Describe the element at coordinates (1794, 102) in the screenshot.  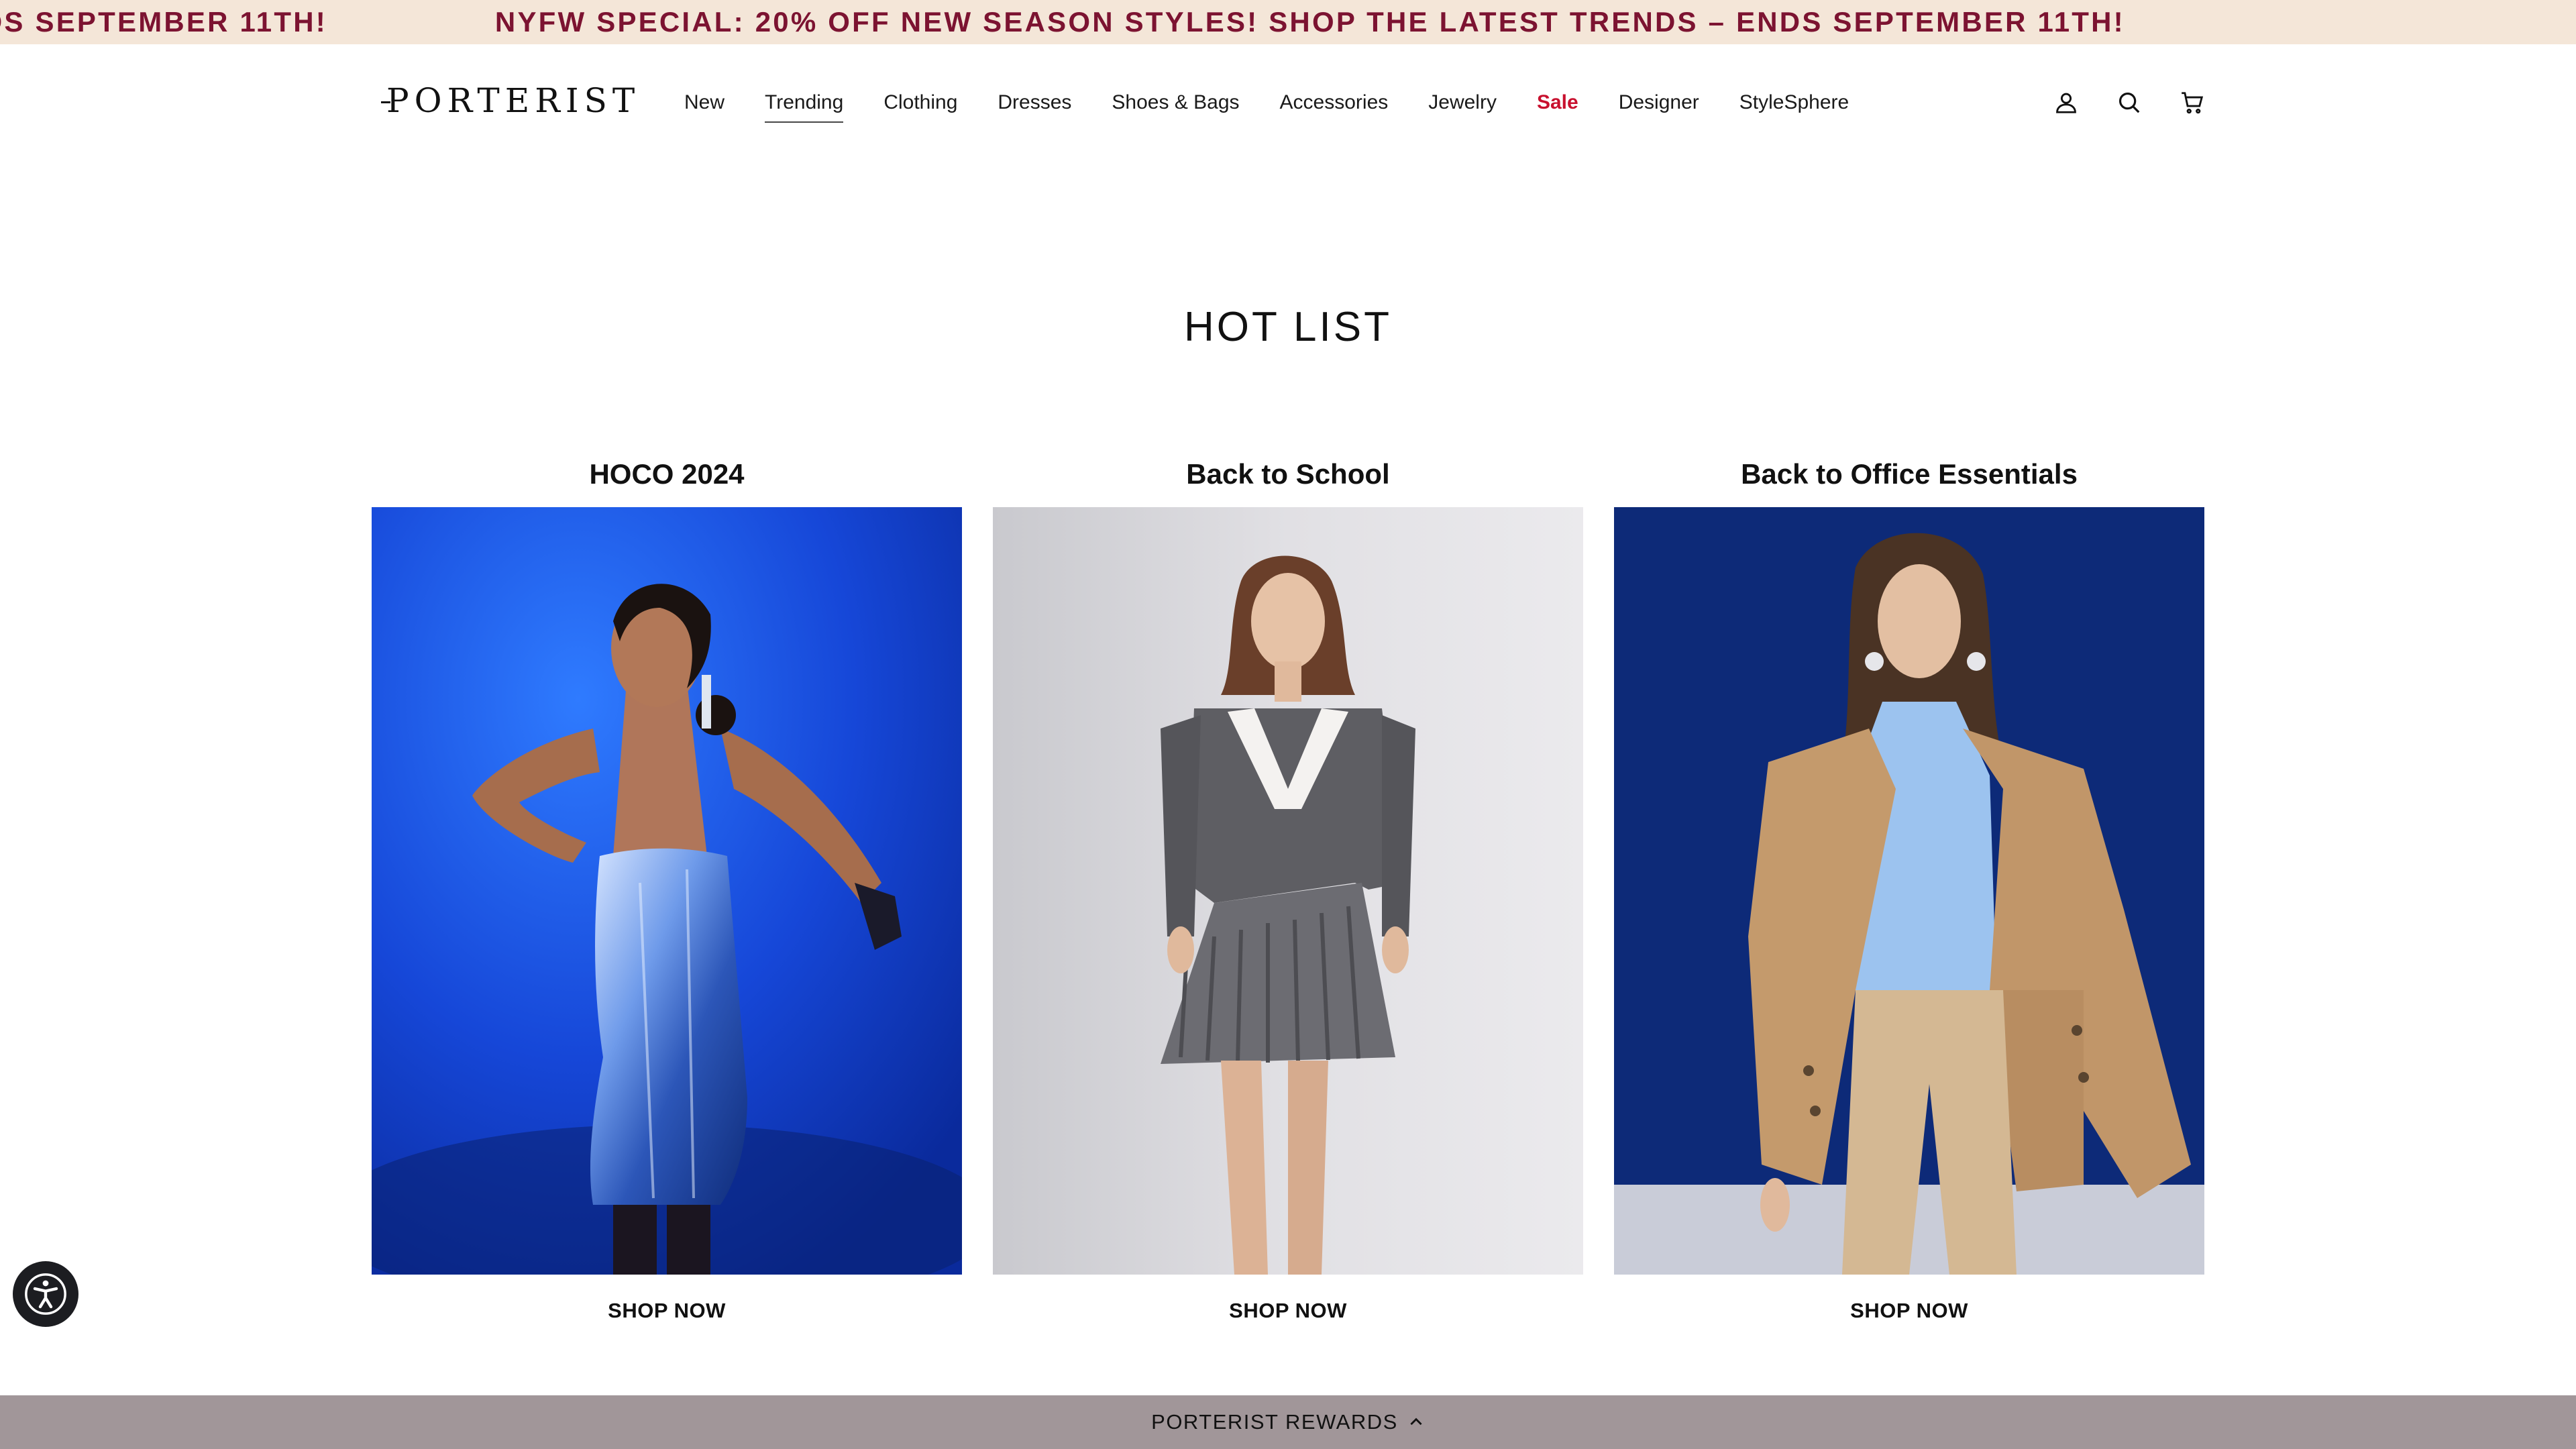
I see `nav-stylesphere: StyleSphere` at that location.